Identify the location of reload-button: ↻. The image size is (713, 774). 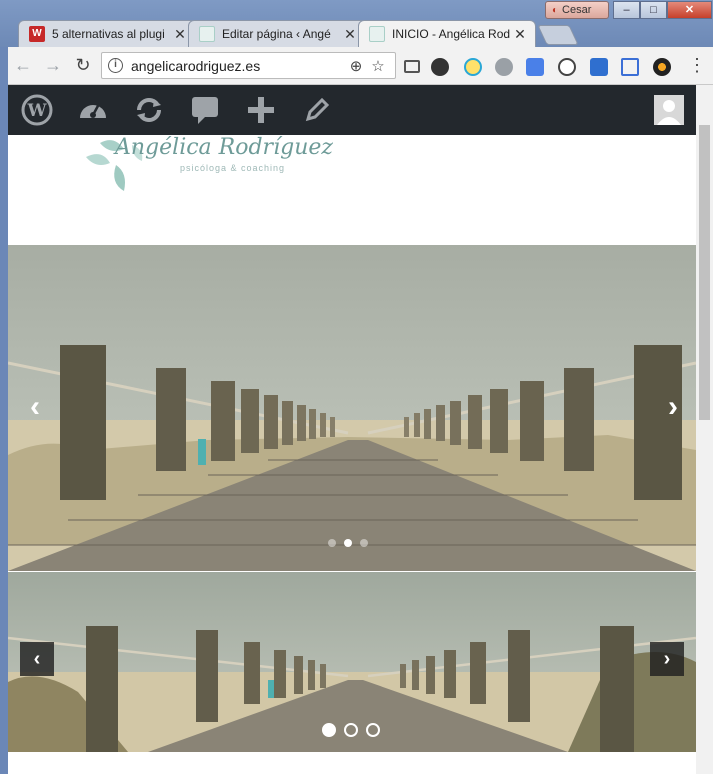
(83, 65).